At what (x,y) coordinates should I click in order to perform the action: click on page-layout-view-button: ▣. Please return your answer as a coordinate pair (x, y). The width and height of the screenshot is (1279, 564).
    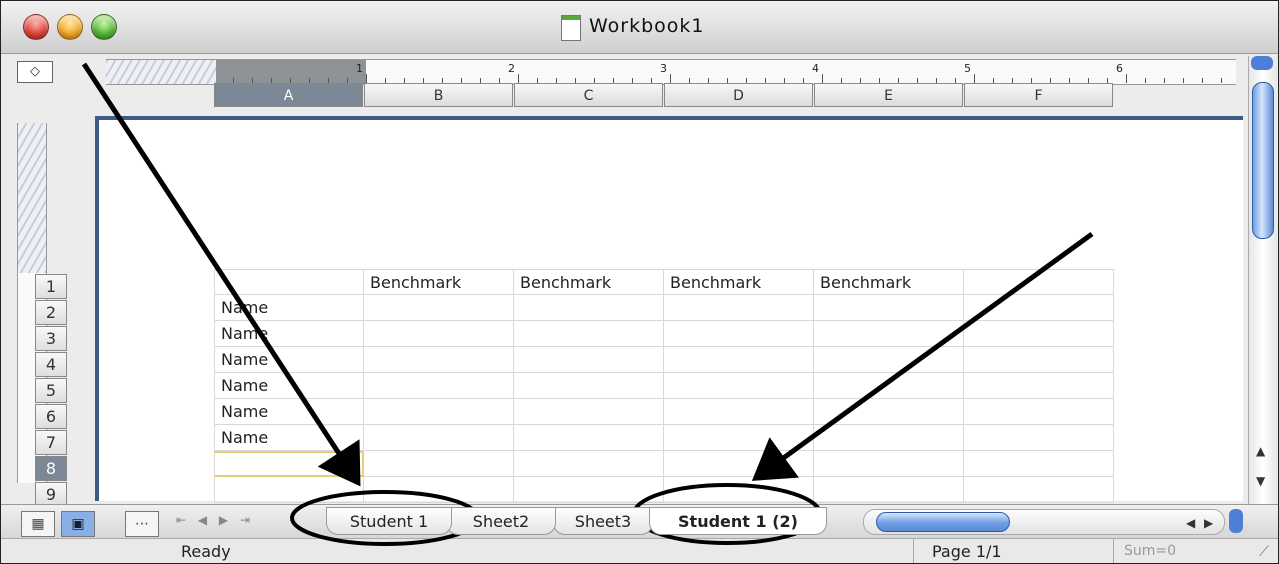
    Looking at the image, I should click on (78, 524).